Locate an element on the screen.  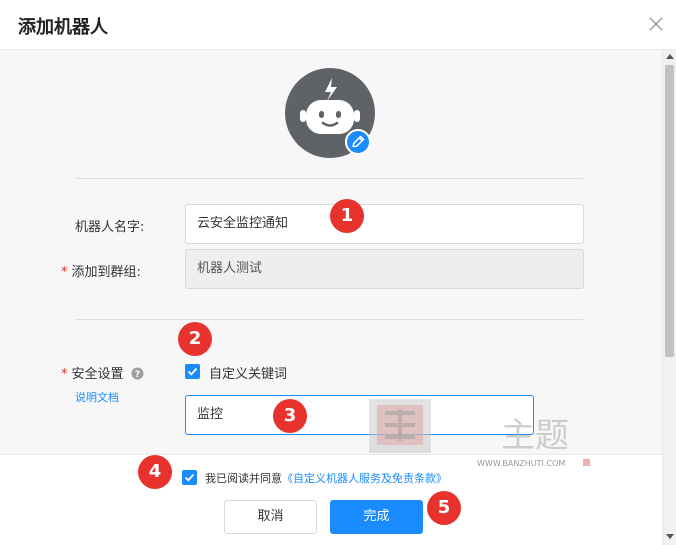
watermark-chars: 主题 is located at coordinates (535, 436).